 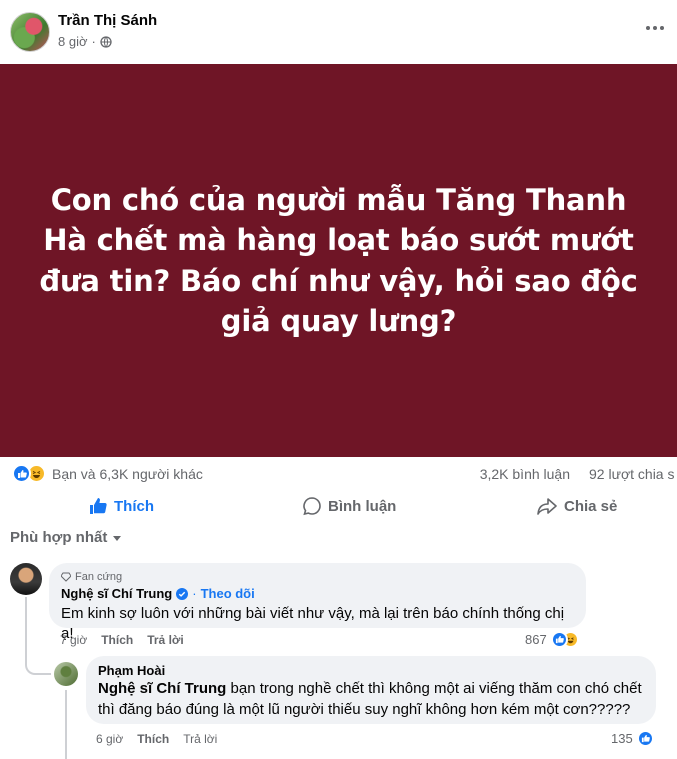 What do you see at coordinates (59, 537) in the screenshot?
I see `sort-label: Phù hợp nhất` at bounding box center [59, 537].